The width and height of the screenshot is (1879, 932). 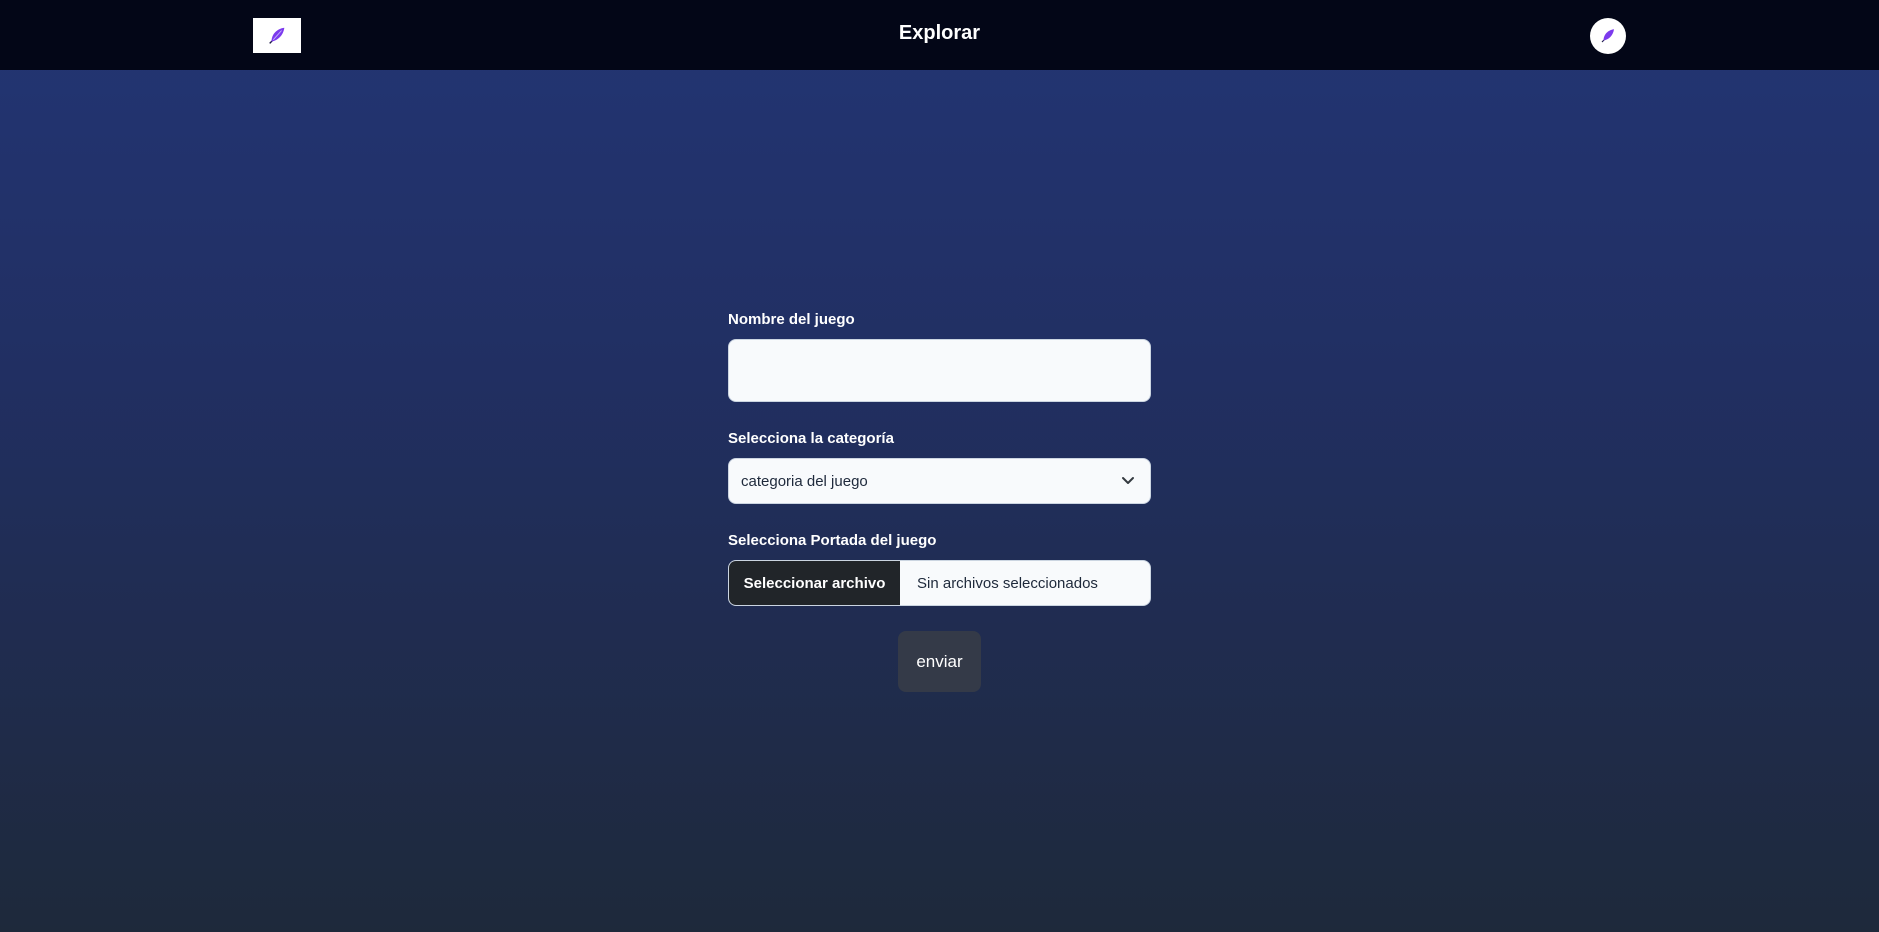 I want to click on cover-label: Selecciona Portada del juego, so click(x=832, y=540).